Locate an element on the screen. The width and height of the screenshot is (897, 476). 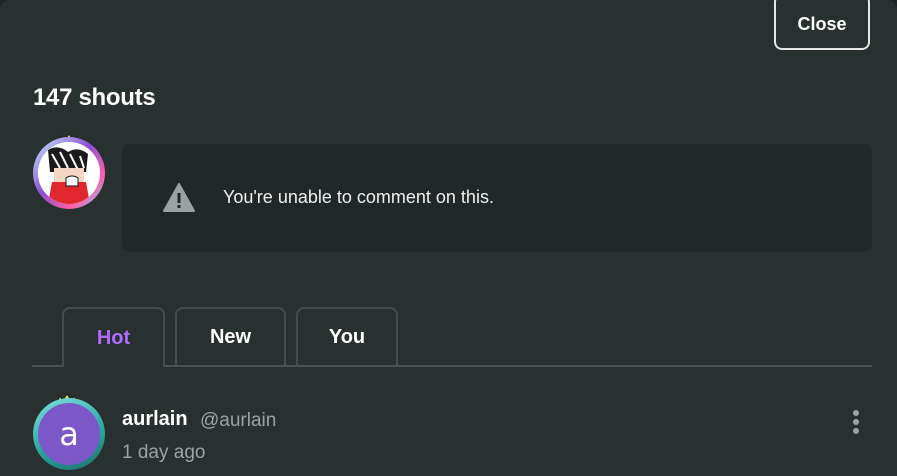
comment-author-name: aurlain is located at coordinates (155, 419).